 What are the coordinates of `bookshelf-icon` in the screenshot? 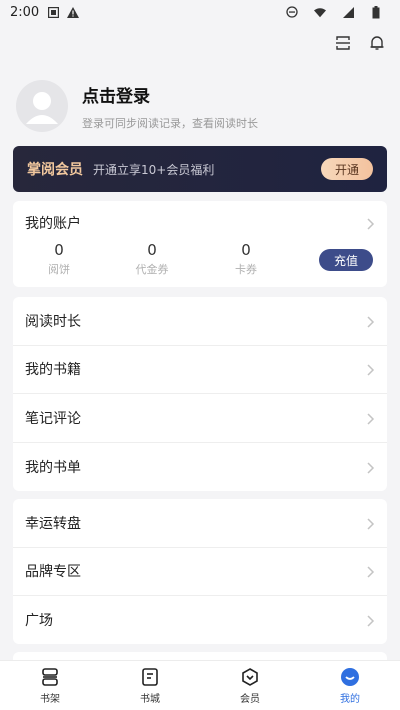 It's located at (50, 677).